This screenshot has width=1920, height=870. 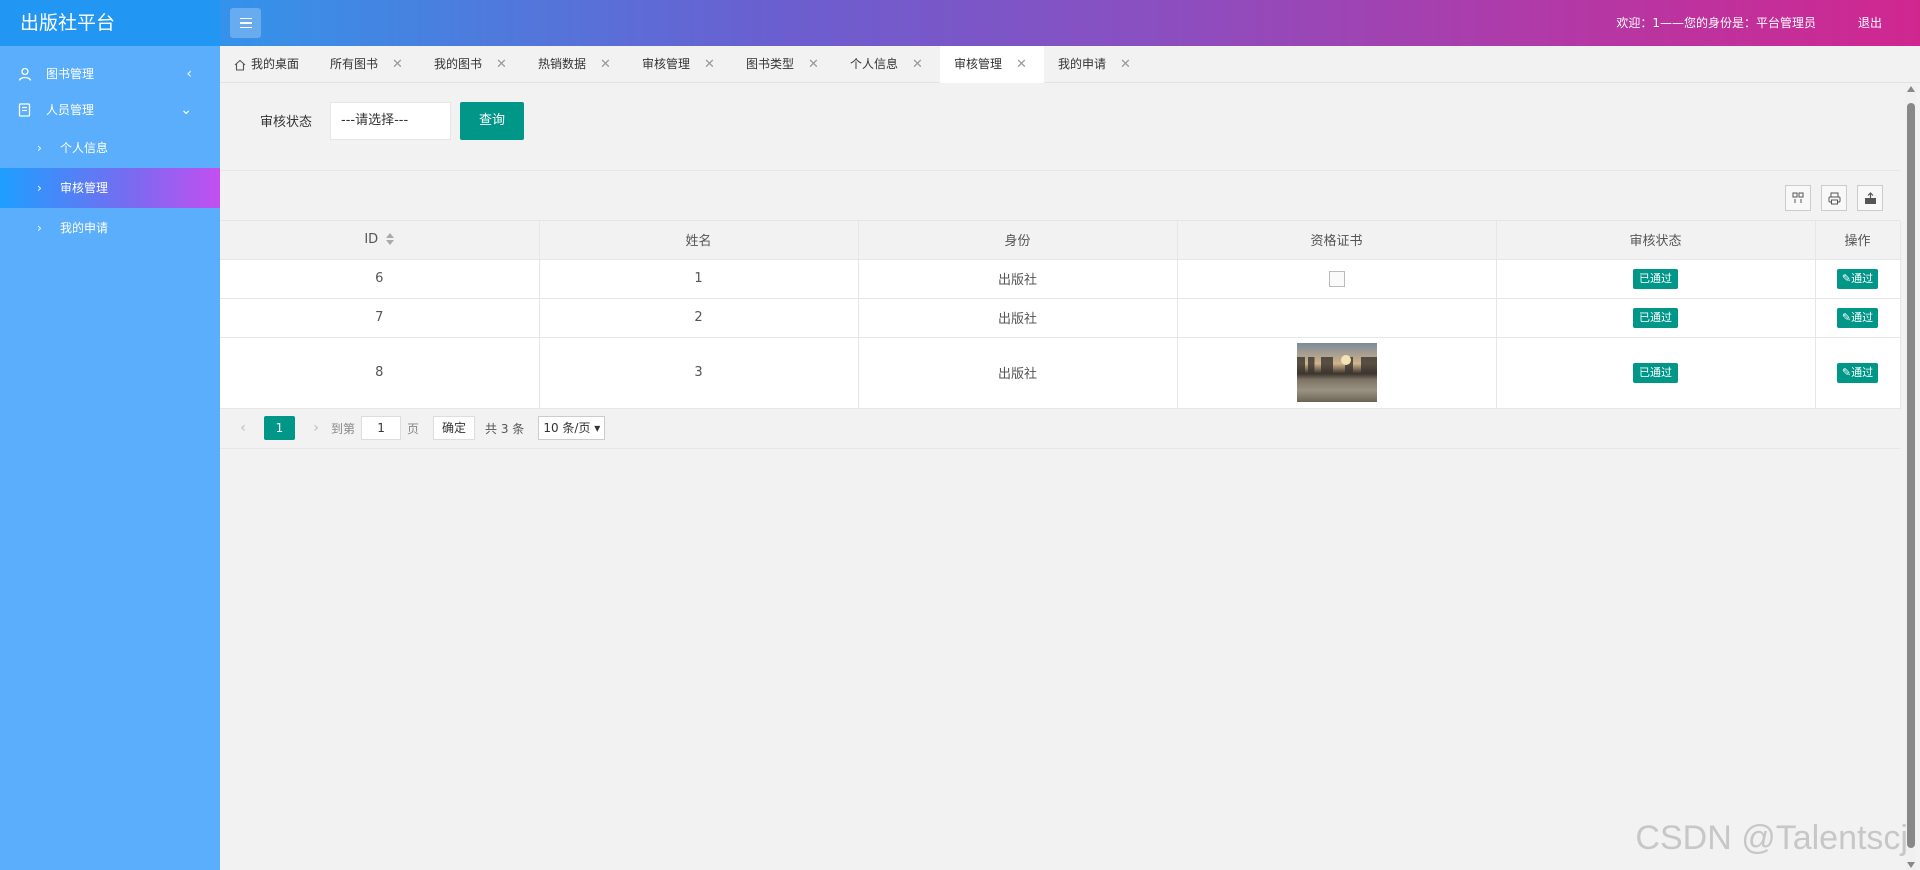 I want to click on prev-page-icon: ‹, so click(x=243, y=428).